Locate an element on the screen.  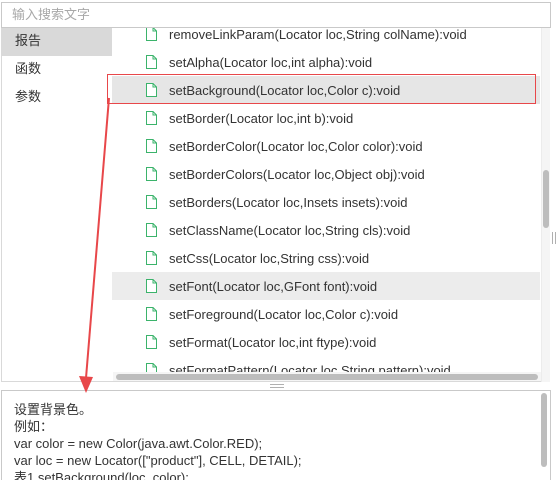
function-signature: setAlpha(Locator loc,int alpha):void is located at coordinates (271, 62).